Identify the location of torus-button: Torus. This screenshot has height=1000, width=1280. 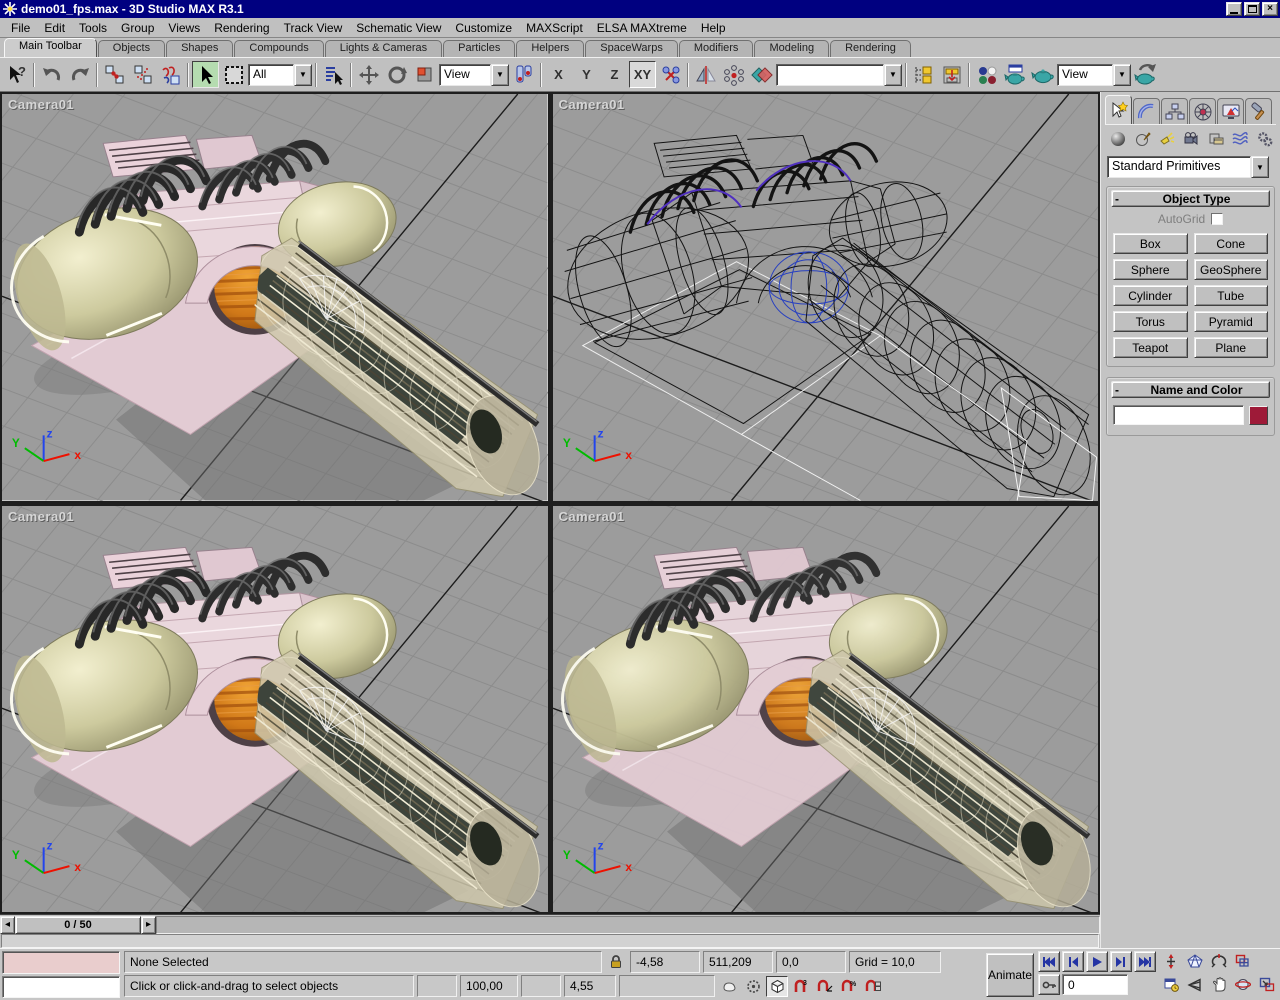
(1150, 321).